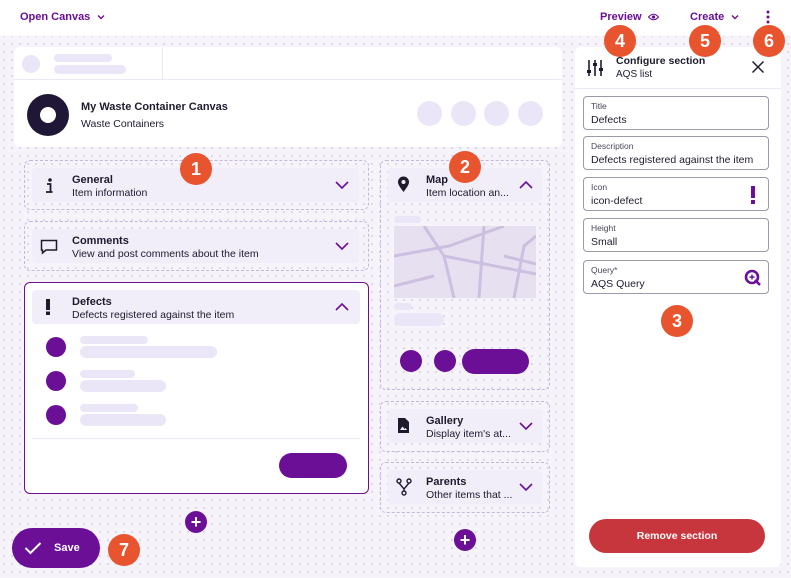  I want to click on annotation-badge: 7, so click(124, 550).